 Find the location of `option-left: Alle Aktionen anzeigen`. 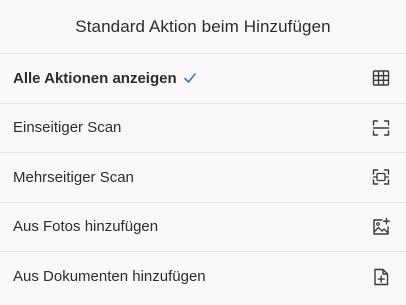

option-left: Alle Aktionen anzeigen is located at coordinates (105, 78).